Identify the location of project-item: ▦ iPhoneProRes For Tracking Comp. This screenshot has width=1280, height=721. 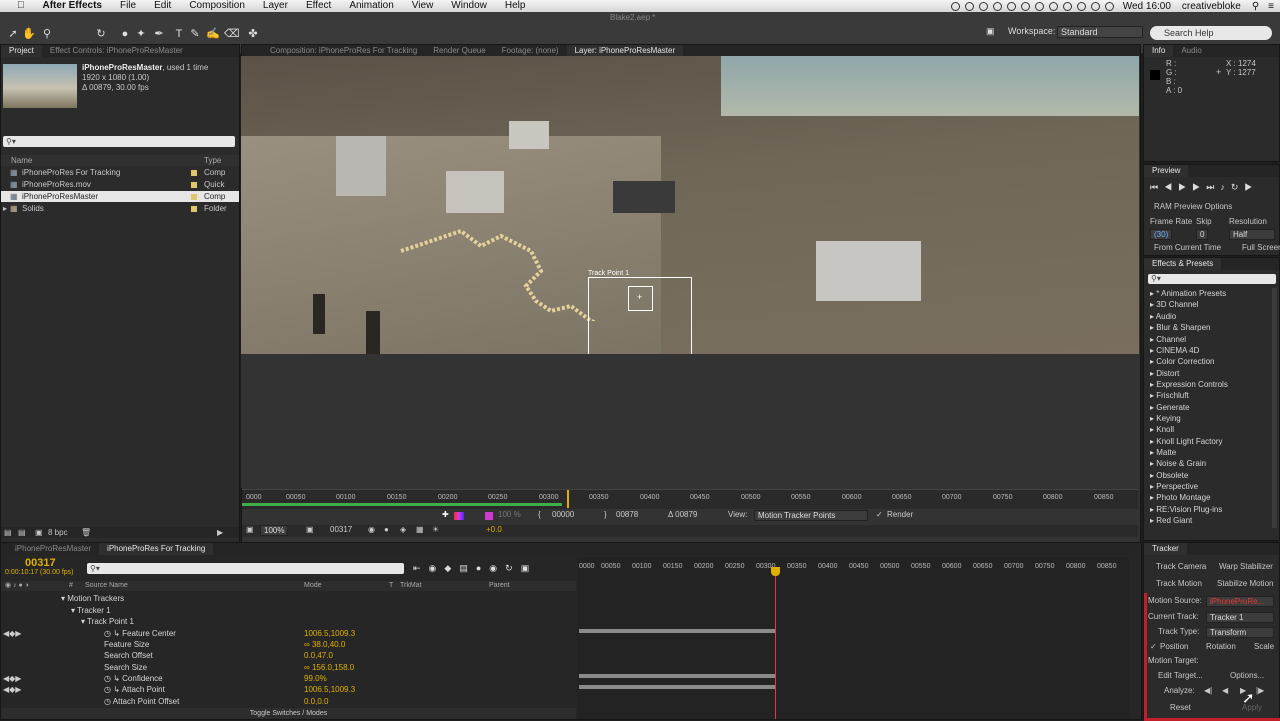
(120, 172).